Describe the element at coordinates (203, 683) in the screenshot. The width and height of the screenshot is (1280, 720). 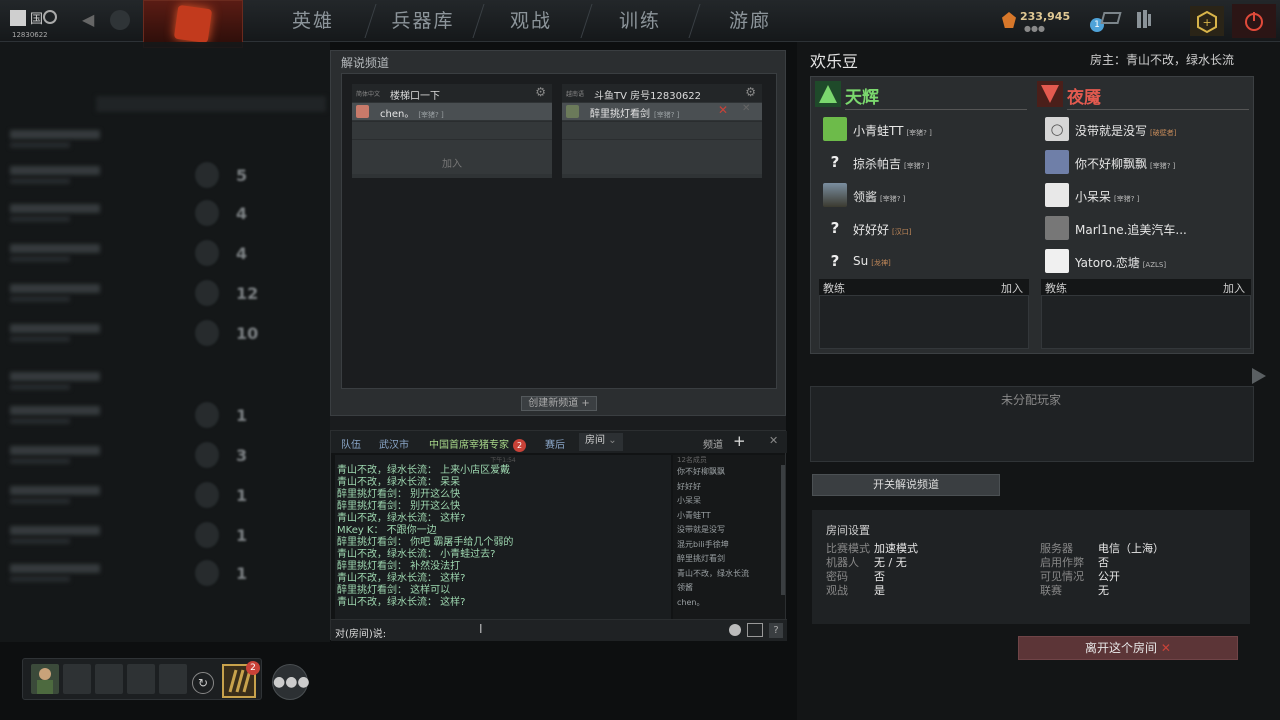
I see `refresh-icon: ↻` at that location.